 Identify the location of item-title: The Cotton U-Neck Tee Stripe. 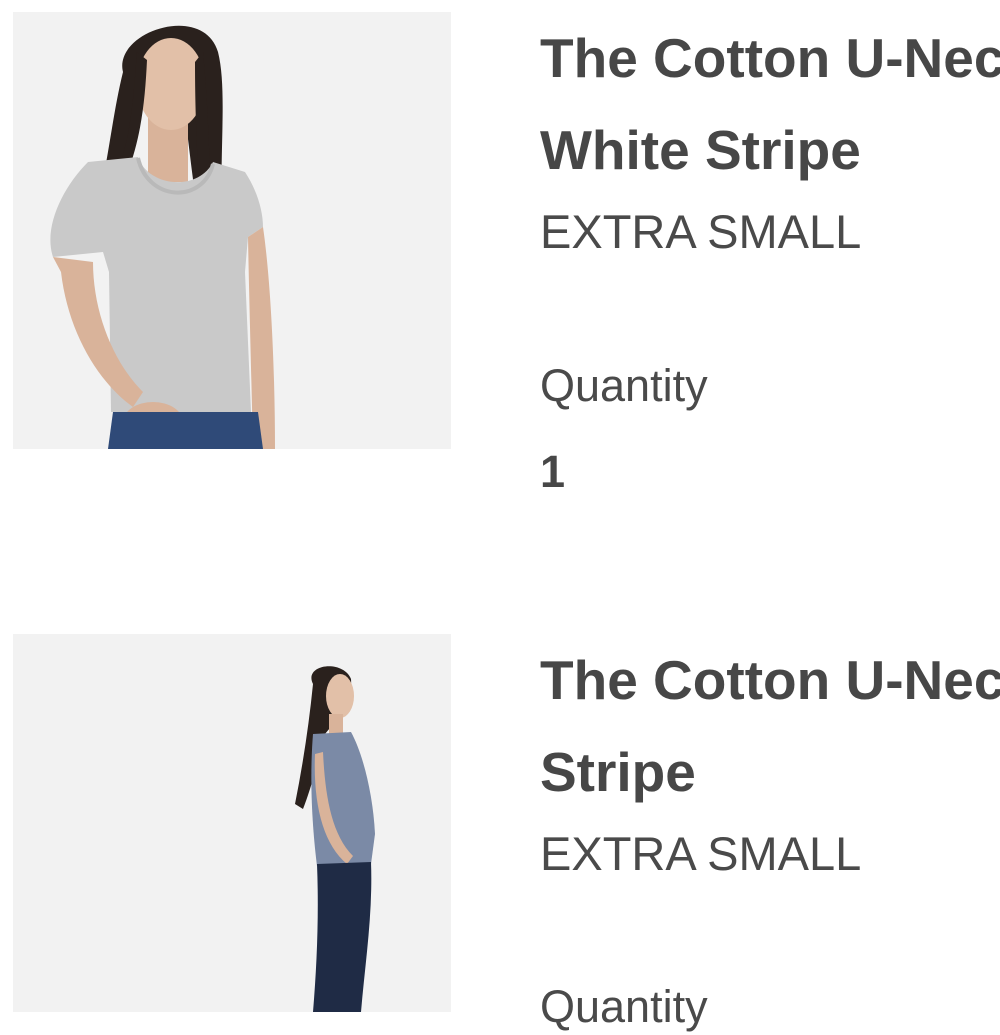
(770, 726).